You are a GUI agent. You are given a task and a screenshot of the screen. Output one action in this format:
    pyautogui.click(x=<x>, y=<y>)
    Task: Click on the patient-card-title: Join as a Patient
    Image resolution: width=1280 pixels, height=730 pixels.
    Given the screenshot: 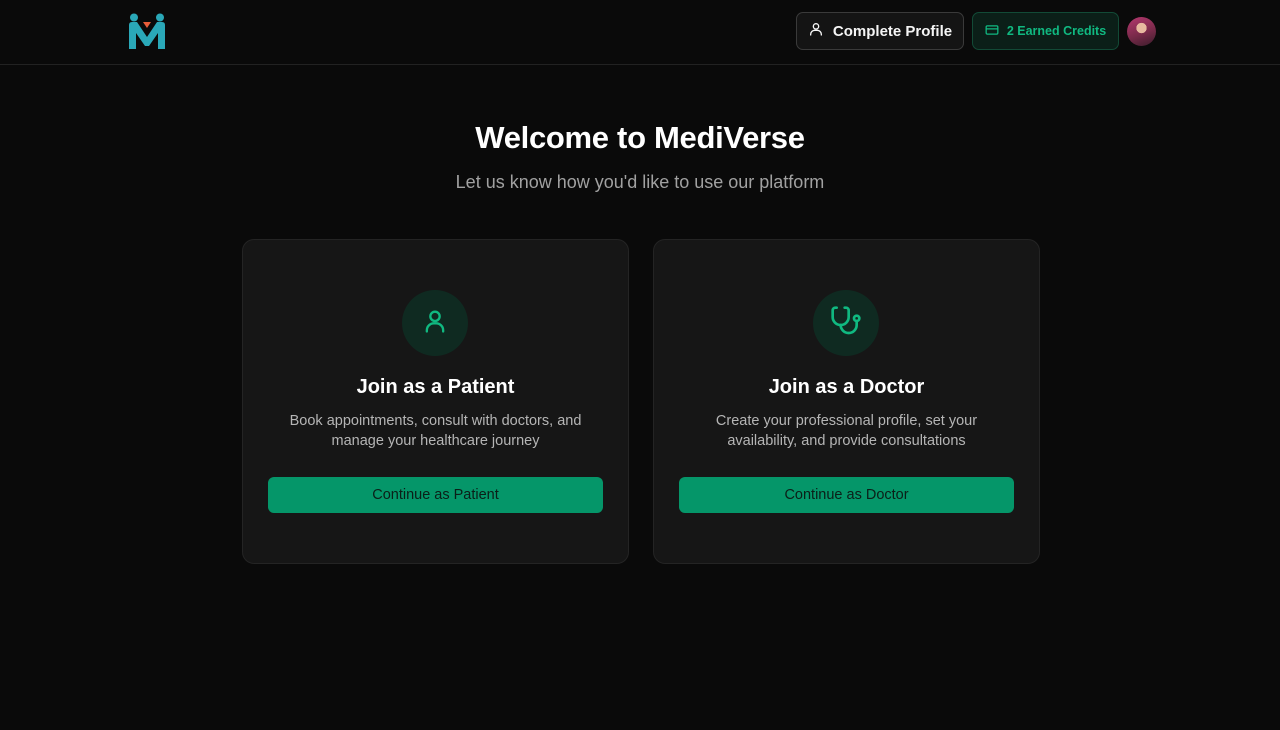 What is the action you would take?
    pyautogui.click(x=435, y=387)
    